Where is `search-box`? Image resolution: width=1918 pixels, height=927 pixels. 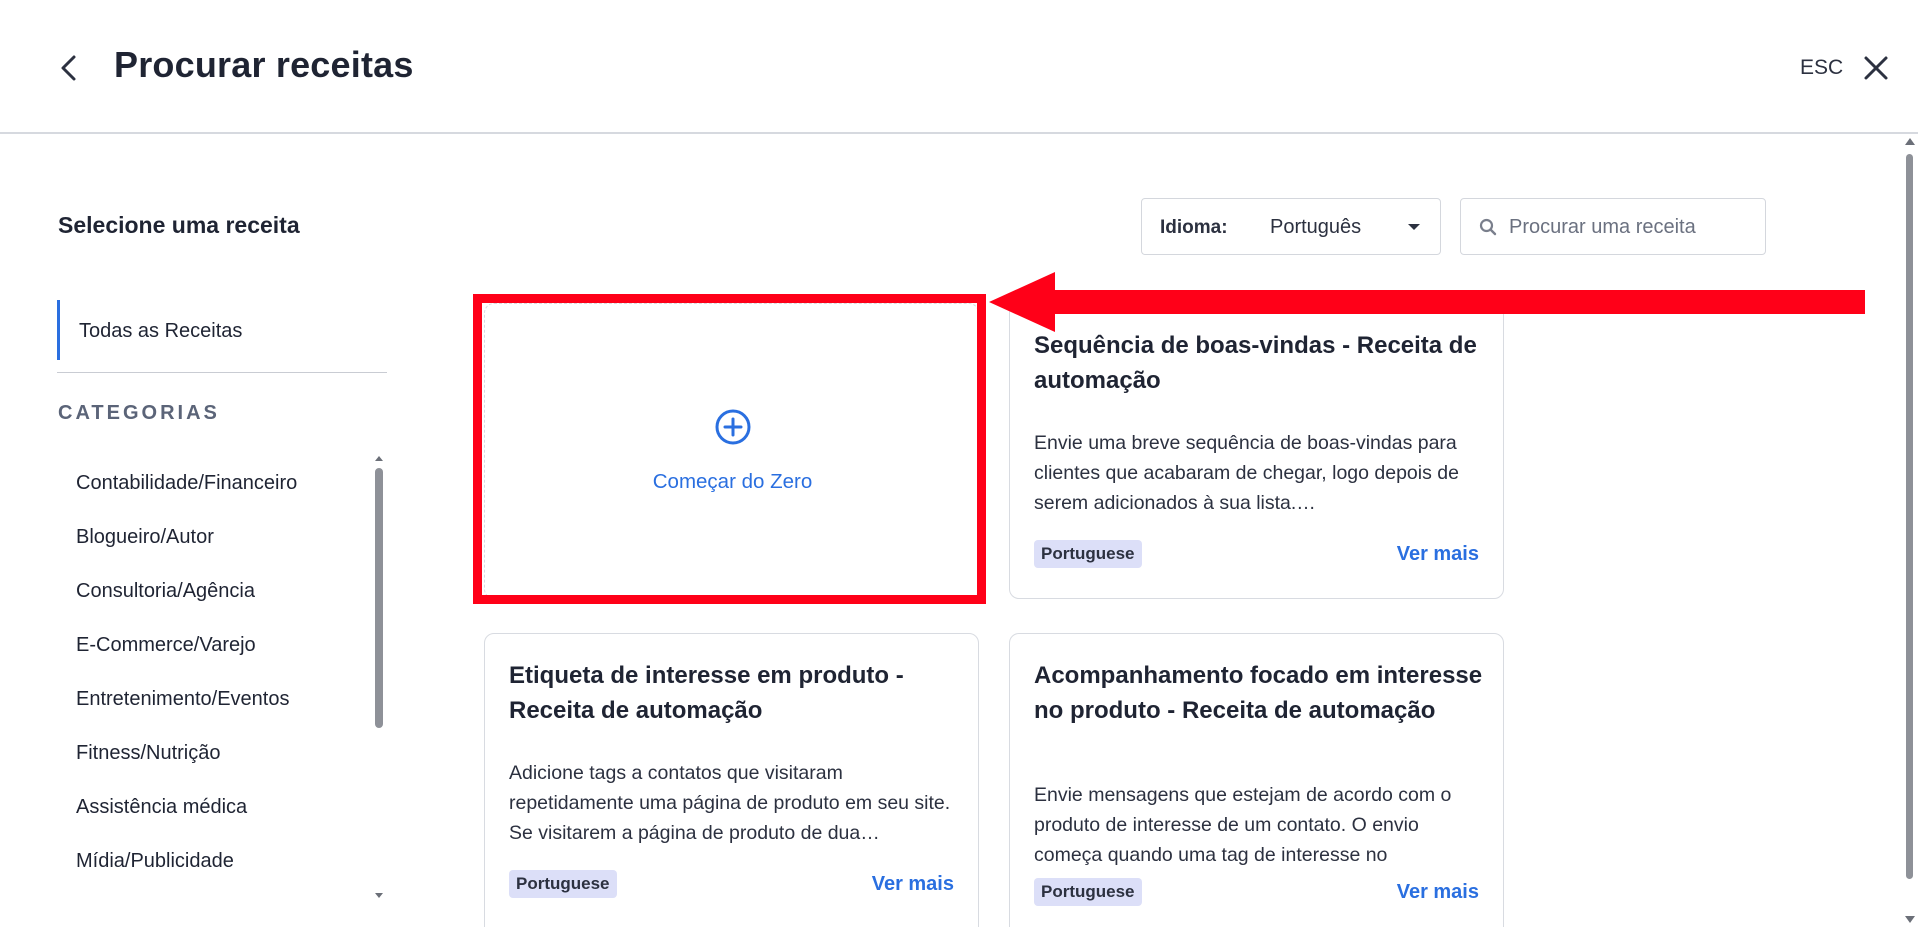
search-box is located at coordinates (1613, 226).